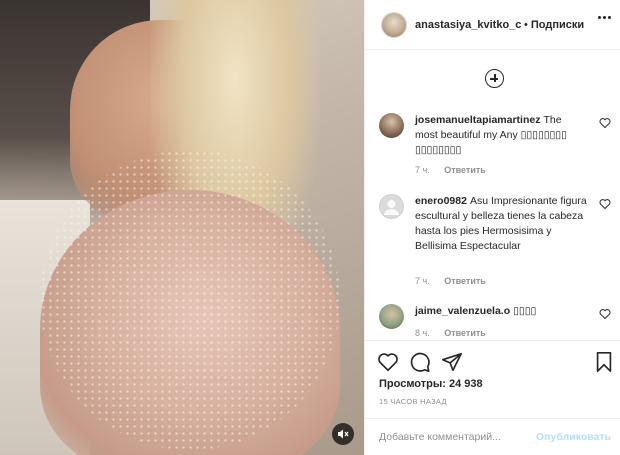 This screenshot has height=455, width=620. What do you see at coordinates (462, 311) in the screenshot?
I see `commenter-username: jaime_valenzuela.o` at bounding box center [462, 311].